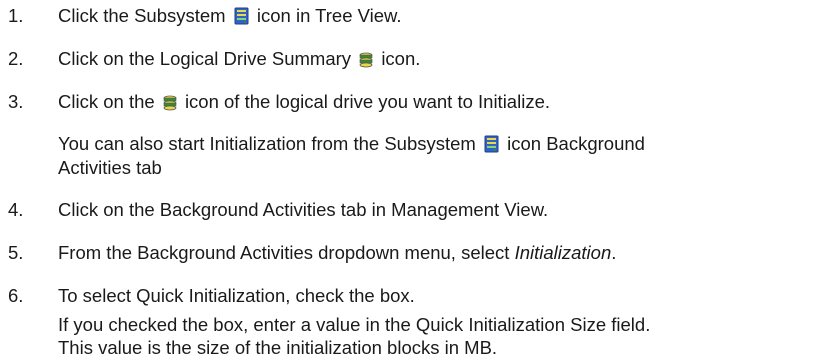 The width and height of the screenshot is (818, 361). What do you see at coordinates (614, 252) in the screenshot?
I see `step-text: .` at bounding box center [614, 252].